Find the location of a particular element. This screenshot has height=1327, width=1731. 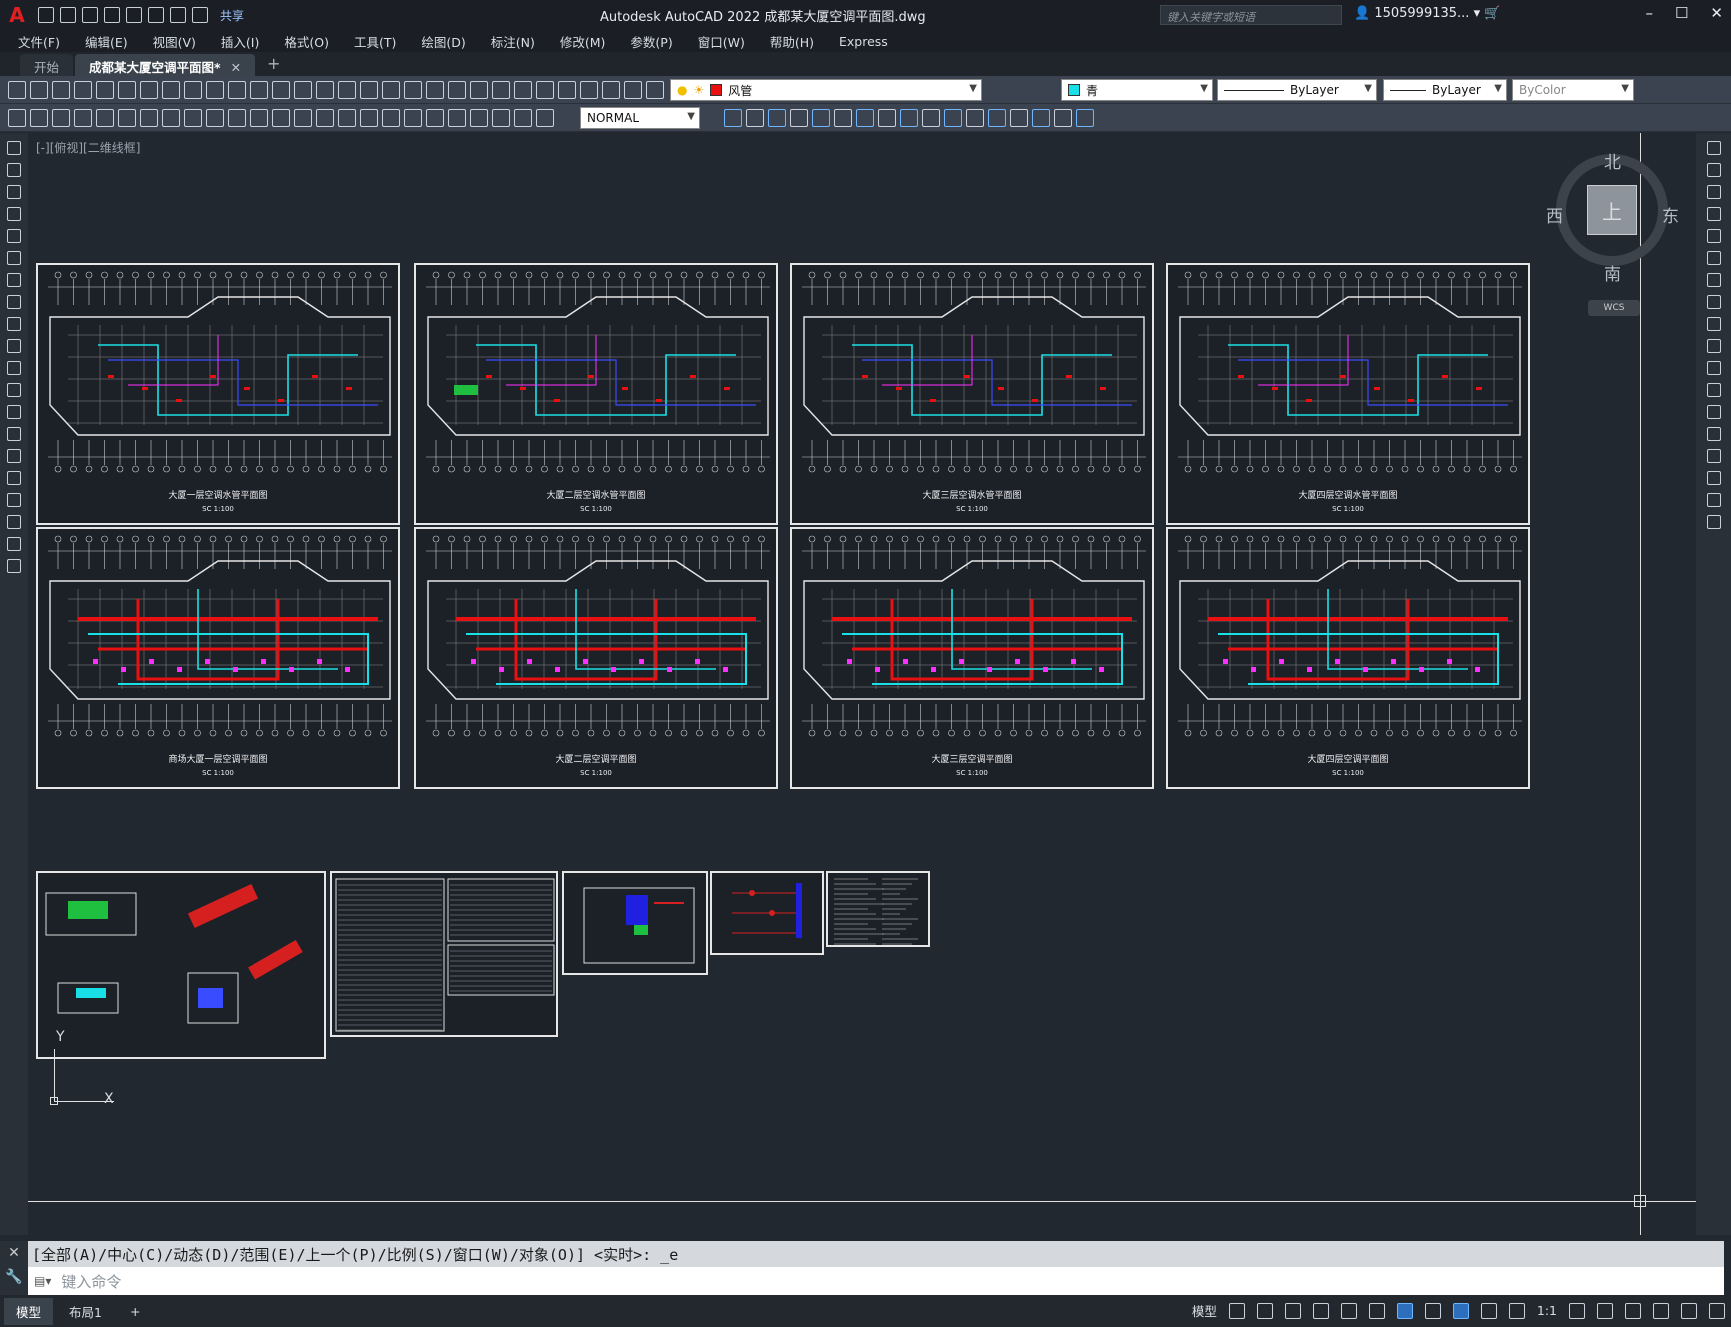

detail-sheet-schematic is located at coordinates (767, 913).